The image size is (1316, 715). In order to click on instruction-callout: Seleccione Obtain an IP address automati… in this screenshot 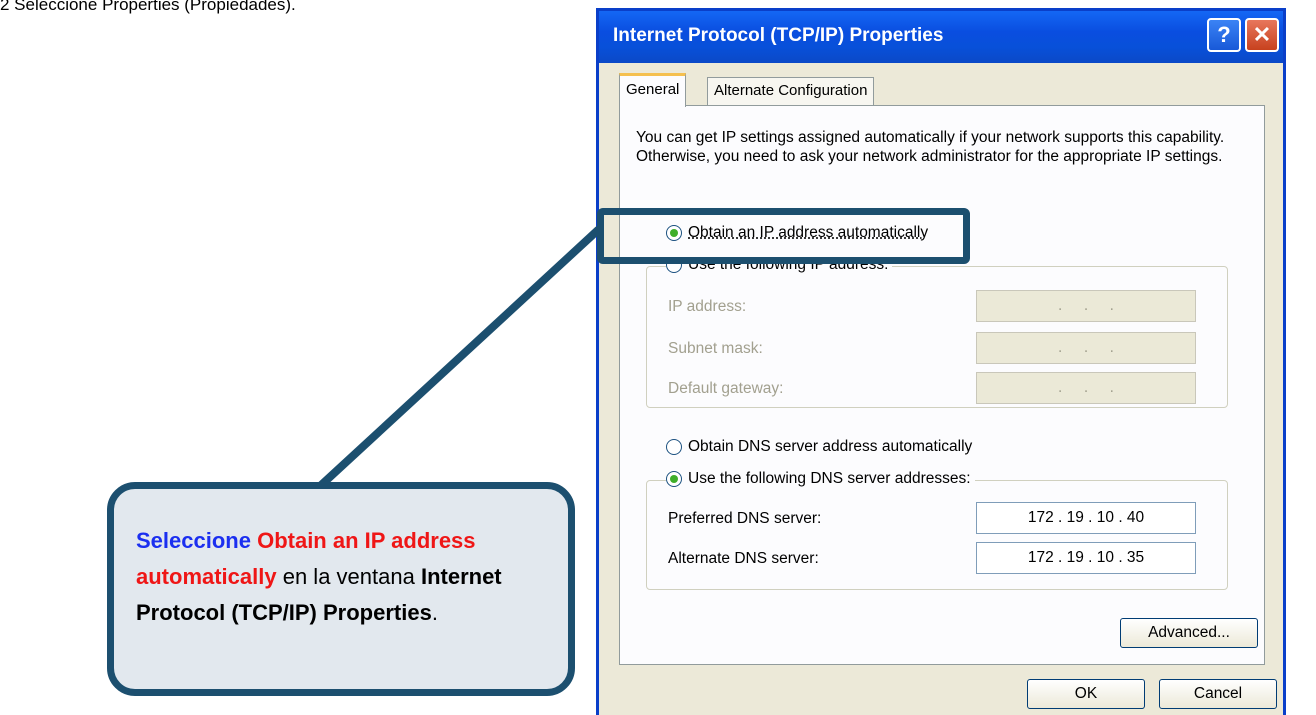, I will do `click(341, 589)`.